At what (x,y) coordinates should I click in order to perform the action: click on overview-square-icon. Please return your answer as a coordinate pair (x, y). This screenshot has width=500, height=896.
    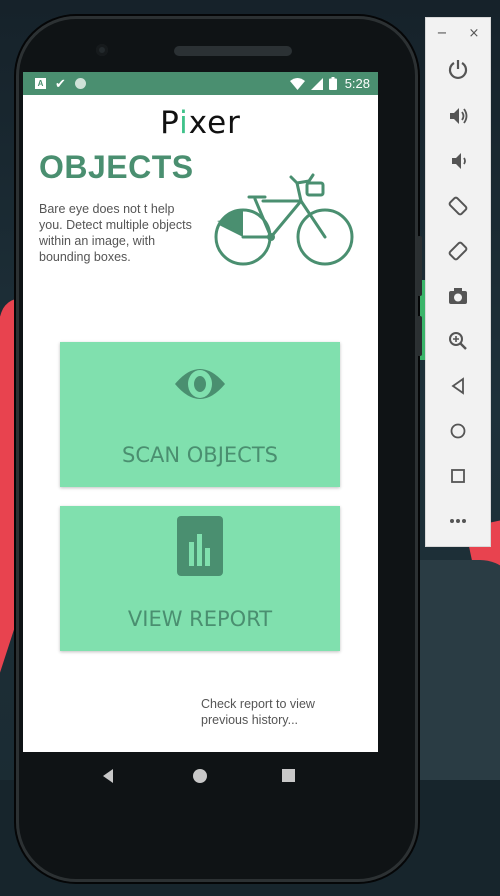
    Looking at the image, I should click on (458, 476).